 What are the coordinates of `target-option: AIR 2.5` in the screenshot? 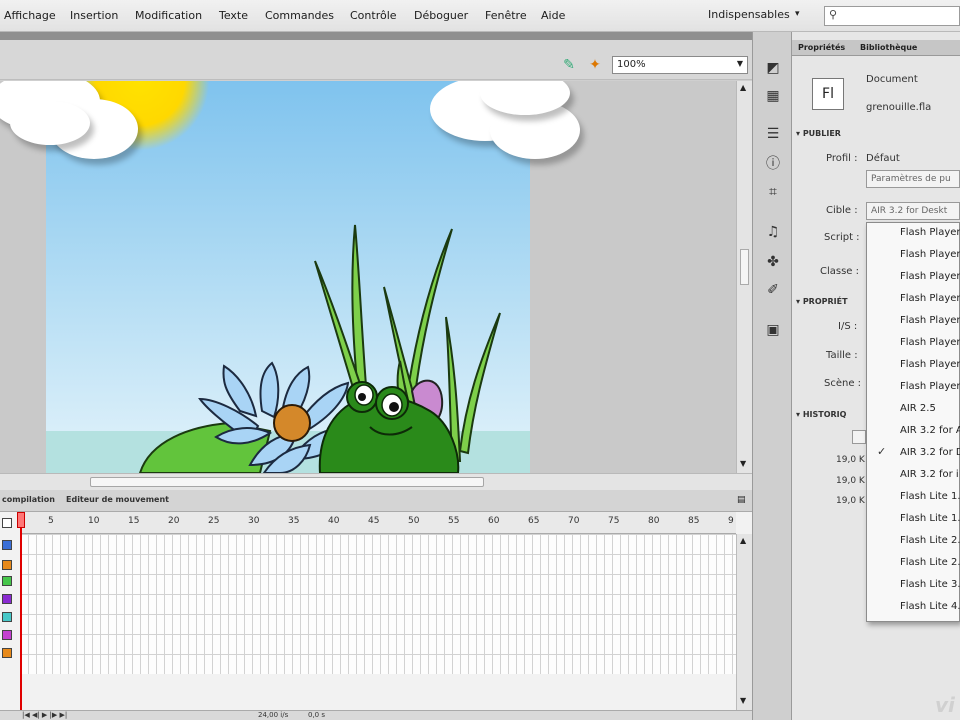 It's located at (918, 408).